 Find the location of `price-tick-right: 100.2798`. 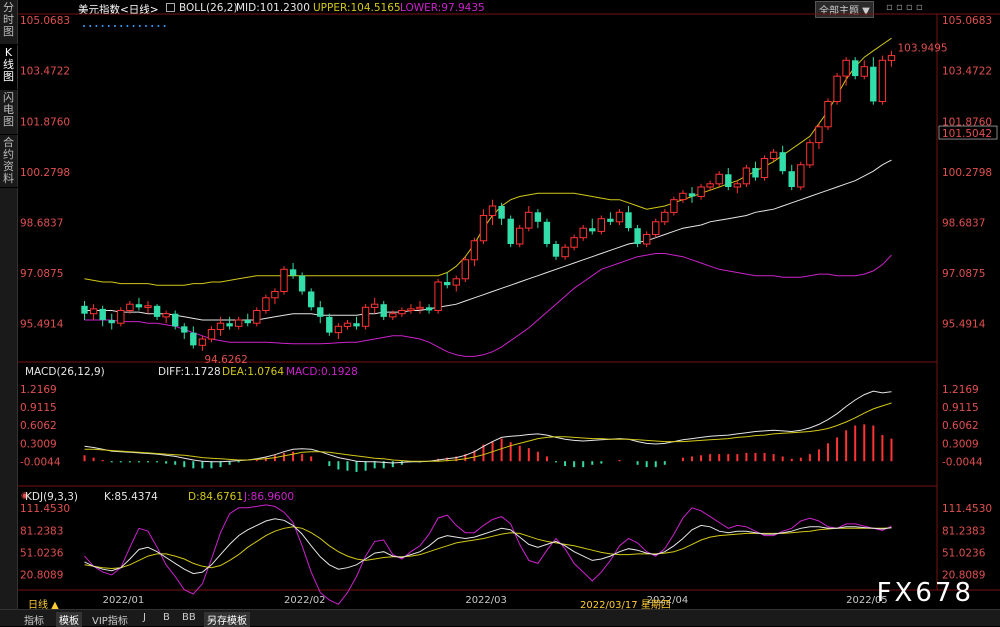

price-tick-right: 100.2798 is located at coordinates (967, 173).